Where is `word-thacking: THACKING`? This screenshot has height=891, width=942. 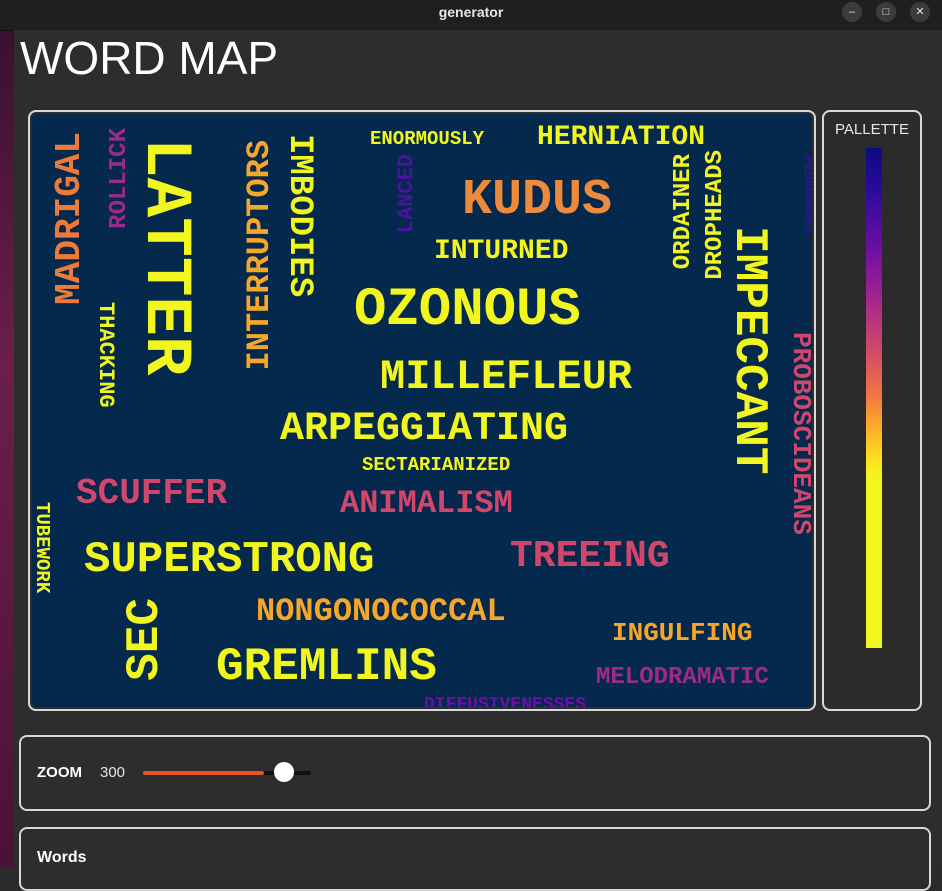
word-thacking: THACKING is located at coordinates (105, 355).